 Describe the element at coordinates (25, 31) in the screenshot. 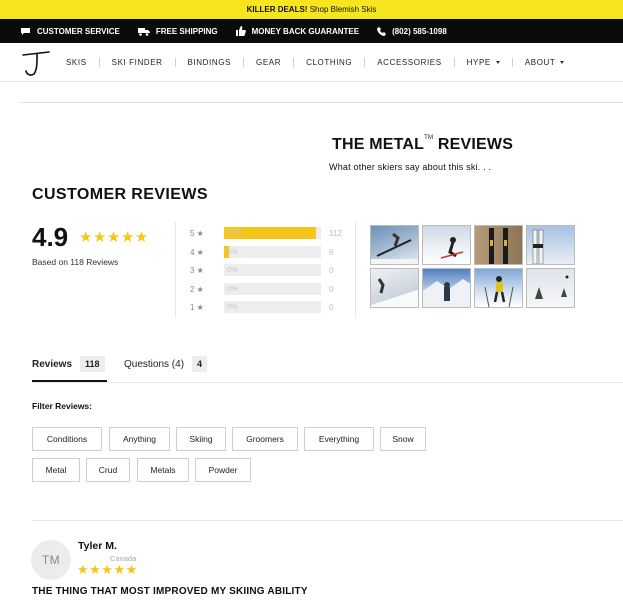

I see `chat-icon` at that location.